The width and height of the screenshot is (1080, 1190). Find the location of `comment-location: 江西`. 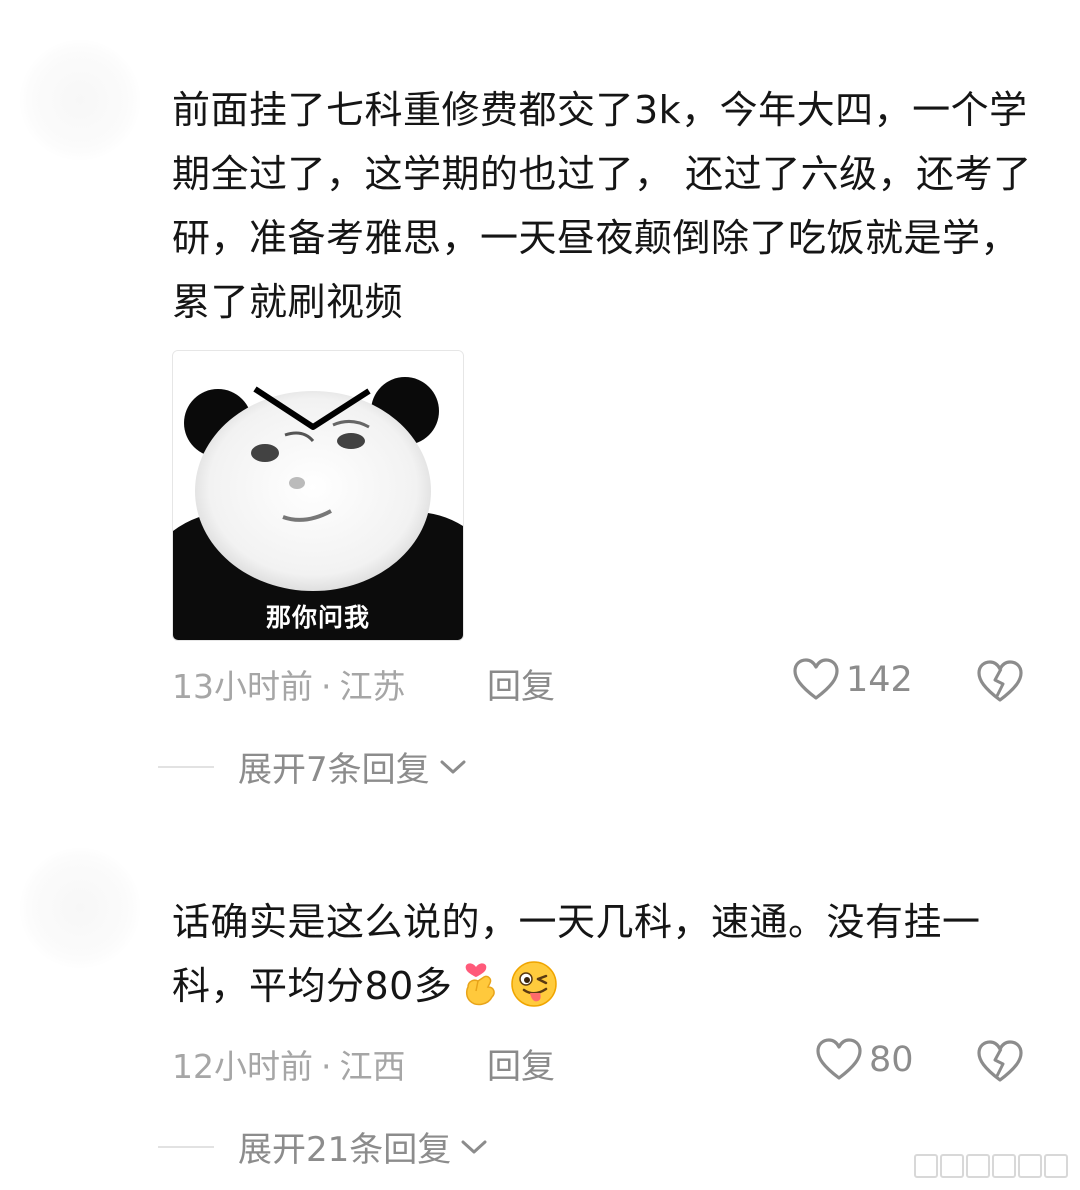

comment-location: 江西 is located at coordinates (372, 1066).